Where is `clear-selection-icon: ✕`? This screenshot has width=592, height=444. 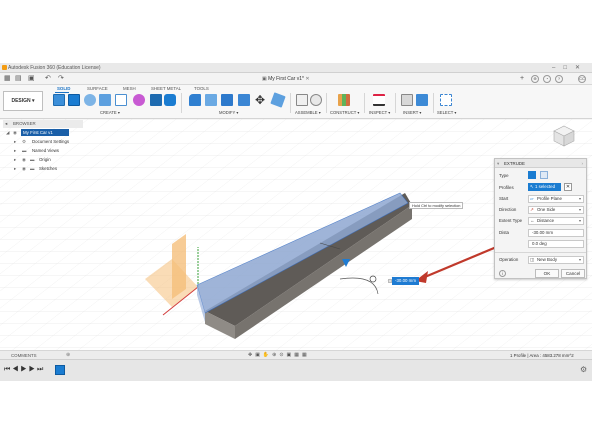 clear-selection-icon: ✕ is located at coordinates (568, 187).